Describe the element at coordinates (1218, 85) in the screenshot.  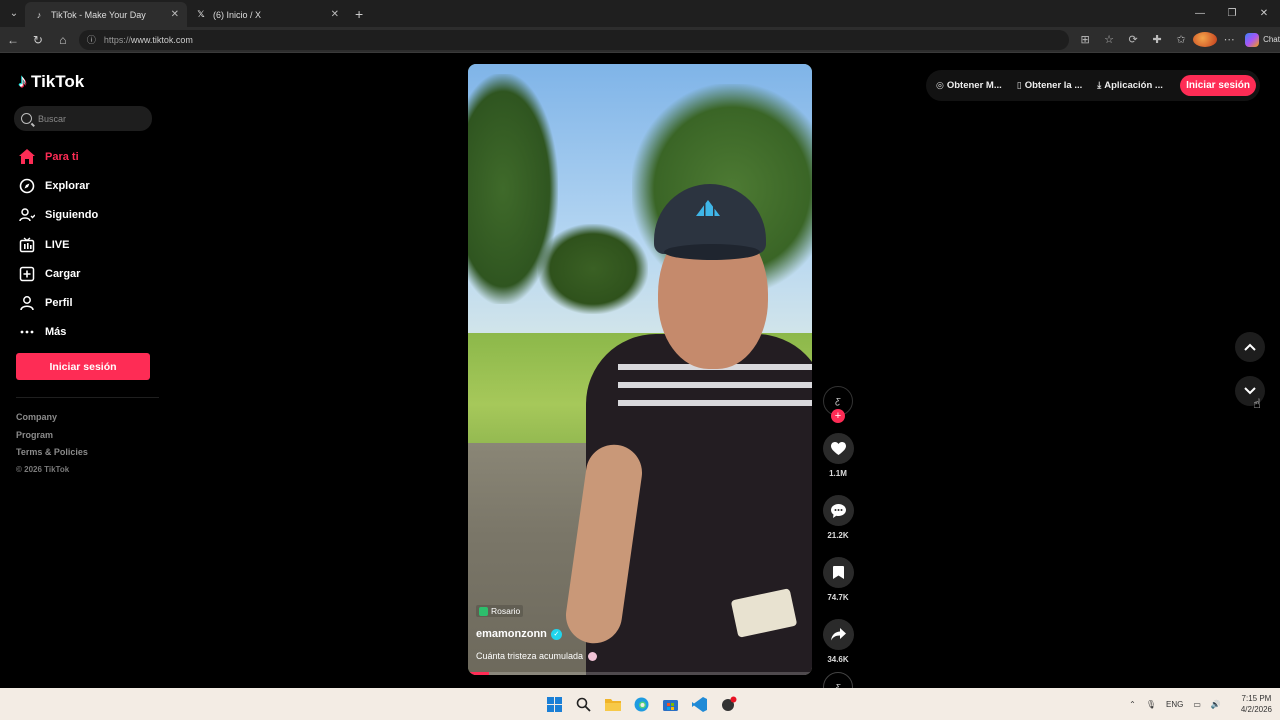
I see `header-login-button: Iniciar sesión` at that location.